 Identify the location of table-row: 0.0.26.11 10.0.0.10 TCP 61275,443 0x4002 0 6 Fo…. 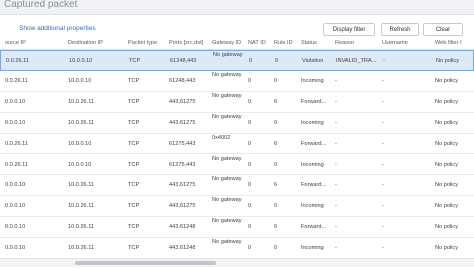
(237, 144).